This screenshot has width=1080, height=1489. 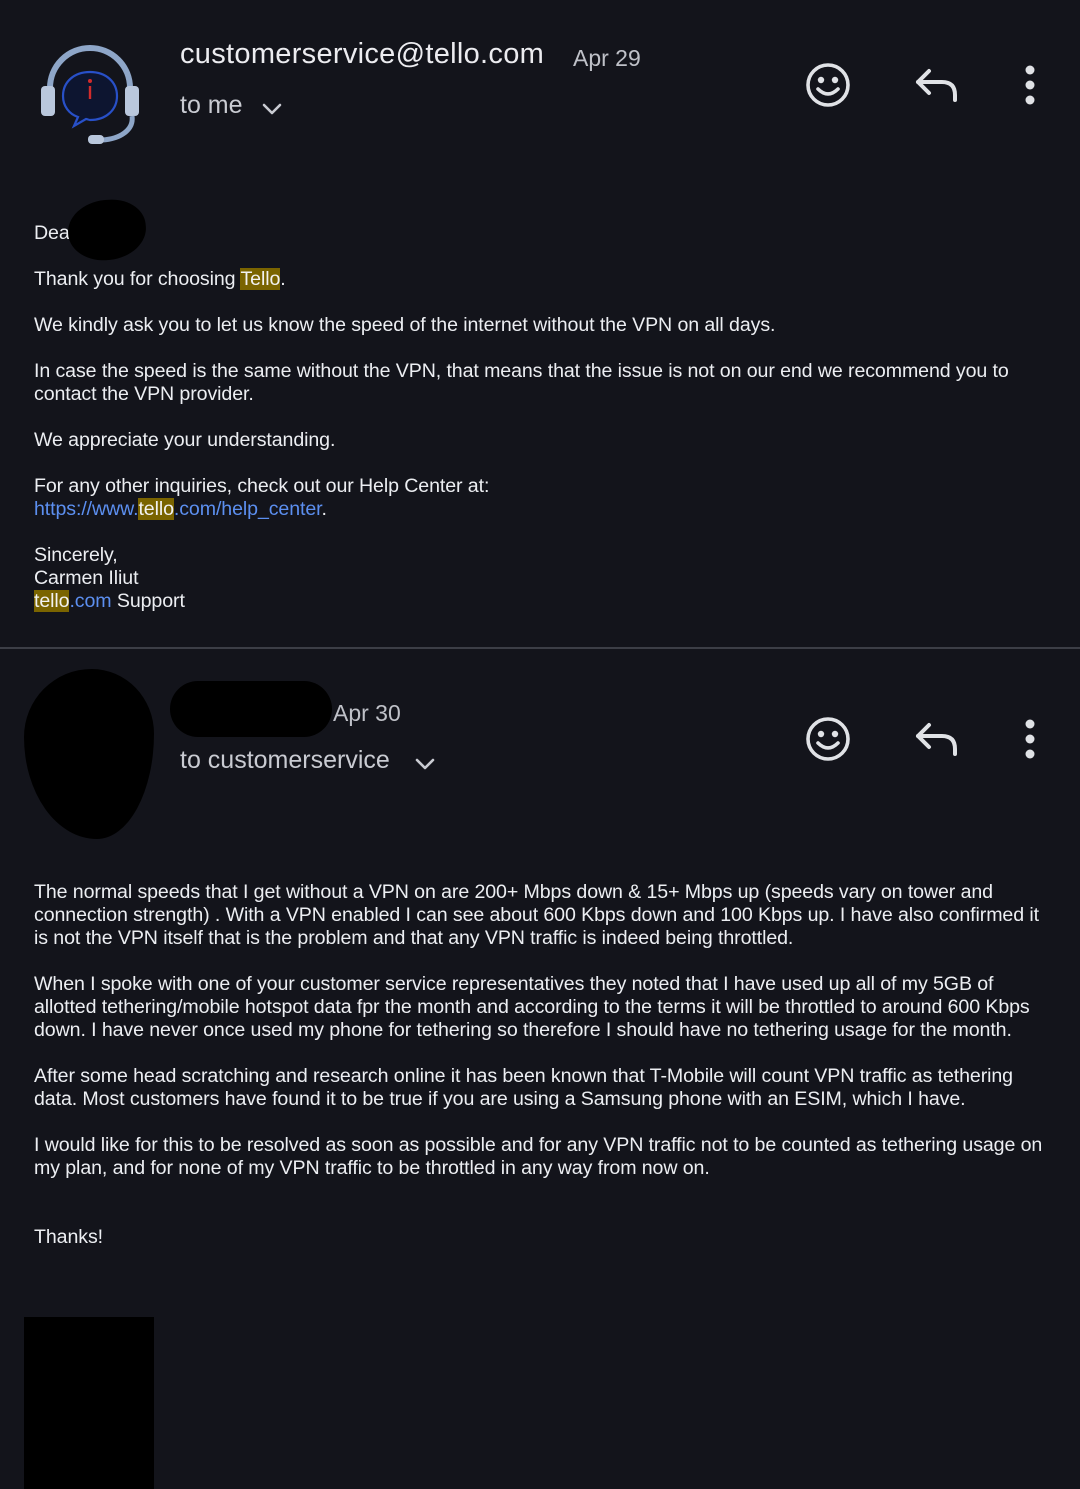 I want to click on thanks-line: Thank you for choosing Tello., so click(x=544, y=279).